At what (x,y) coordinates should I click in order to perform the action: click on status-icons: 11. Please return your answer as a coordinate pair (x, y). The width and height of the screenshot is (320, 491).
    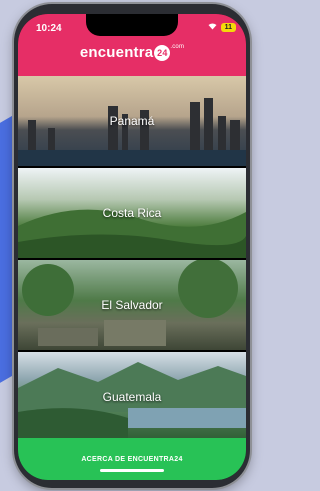
    Looking at the image, I should click on (222, 27).